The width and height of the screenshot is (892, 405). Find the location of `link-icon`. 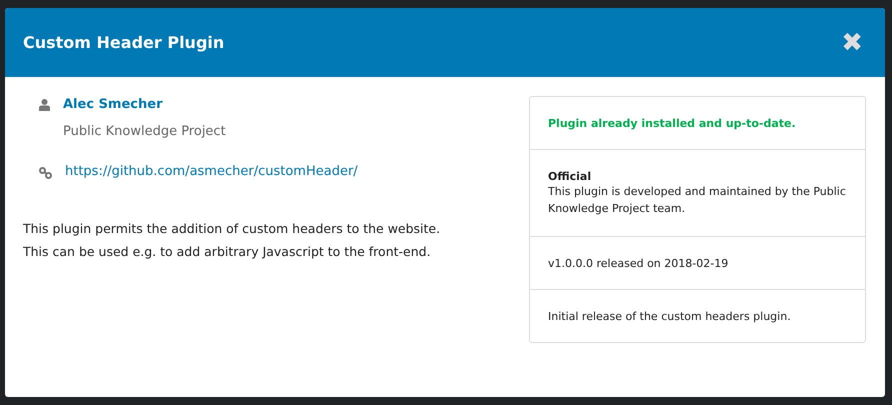

link-icon is located at coordinates (45, 173).